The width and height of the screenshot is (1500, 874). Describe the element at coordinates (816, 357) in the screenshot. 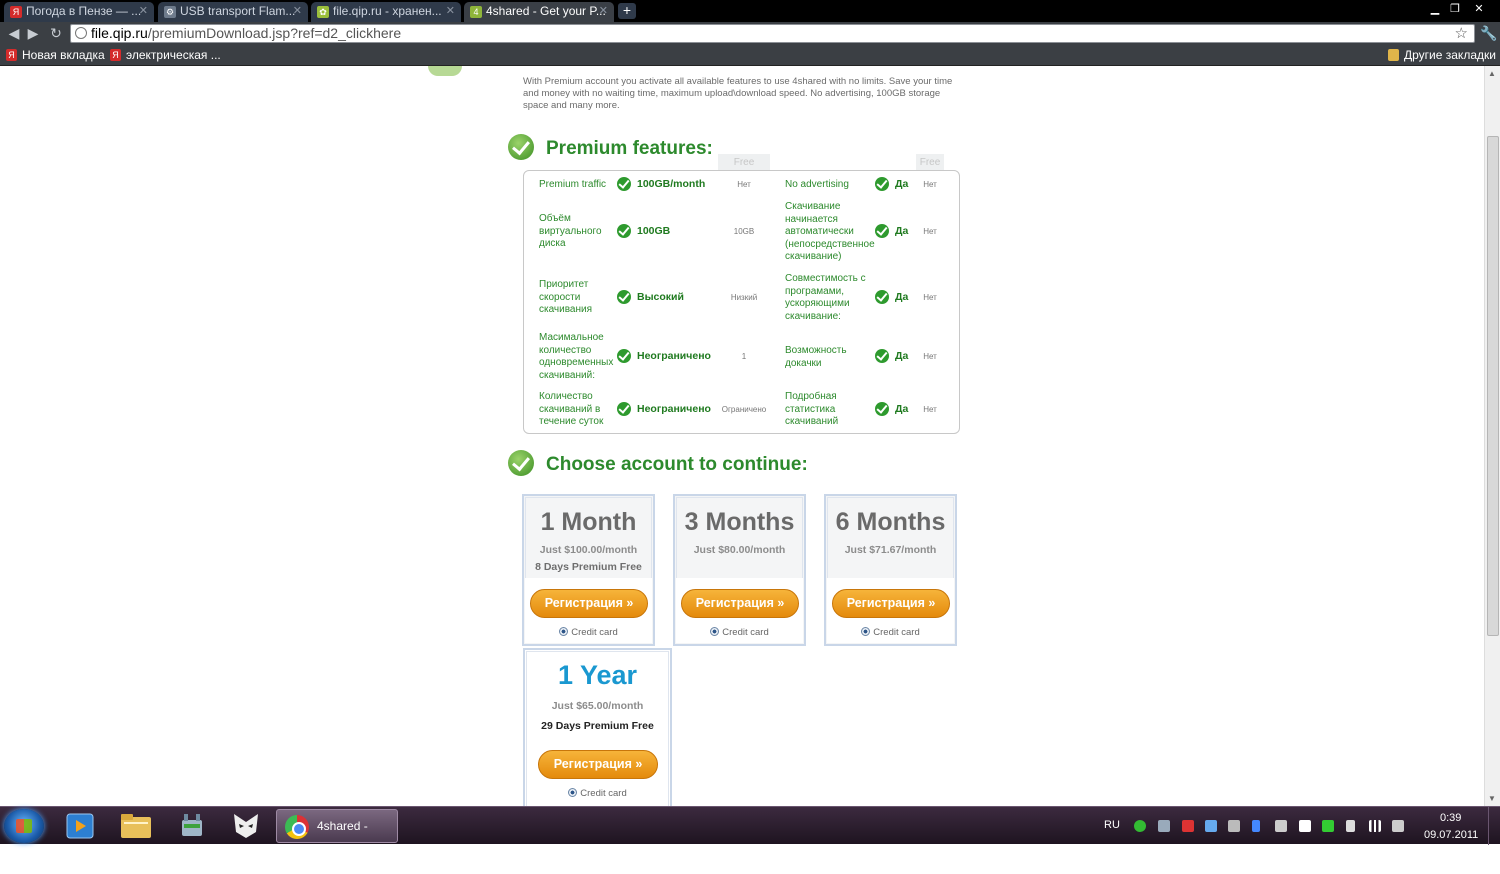

I see `feature-label: Возможность докачки` at that location.